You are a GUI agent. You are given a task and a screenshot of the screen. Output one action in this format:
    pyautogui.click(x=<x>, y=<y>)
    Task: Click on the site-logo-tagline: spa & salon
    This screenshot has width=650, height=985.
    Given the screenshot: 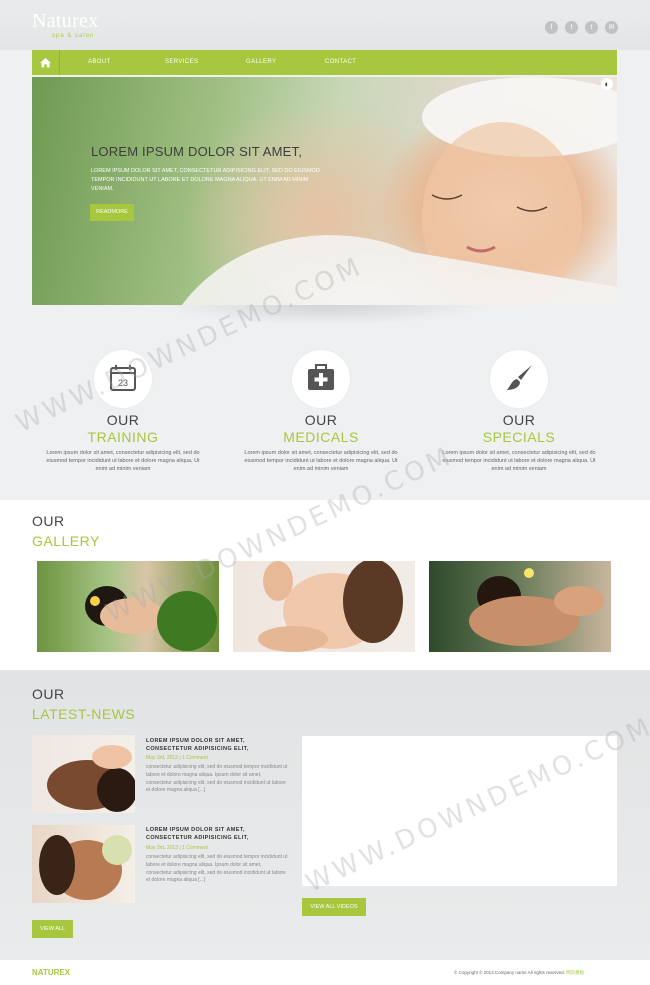 What is the action you would take?
    pyautogui.click(x=73, y=36)
    